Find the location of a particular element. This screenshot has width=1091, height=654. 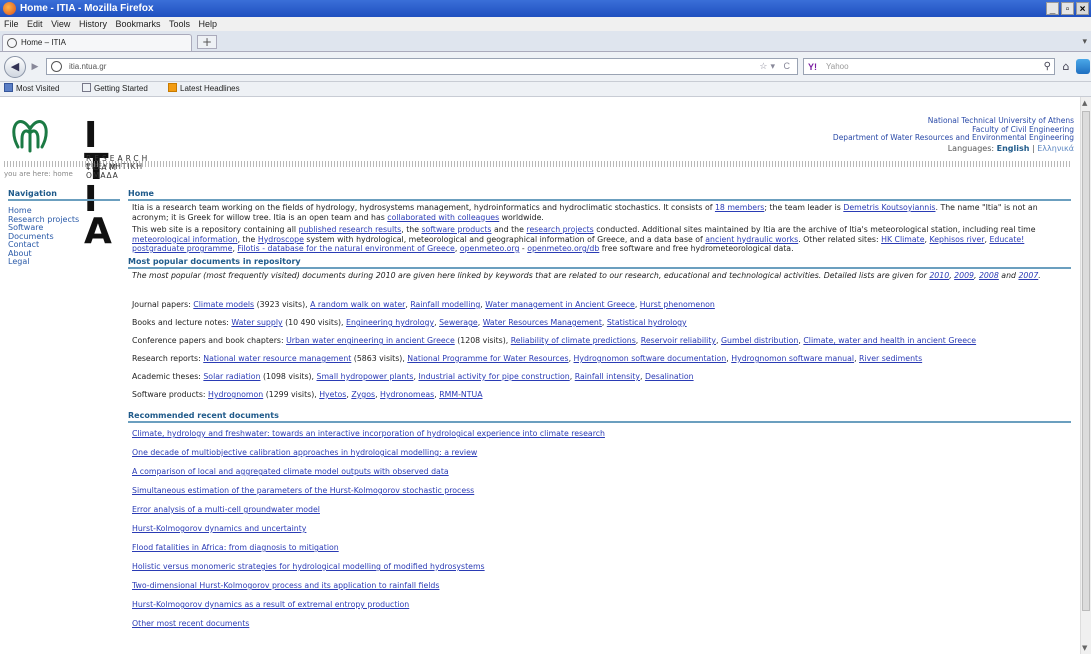

bookmark-getting-started: Getting Started is located at coordinates (115, 89).